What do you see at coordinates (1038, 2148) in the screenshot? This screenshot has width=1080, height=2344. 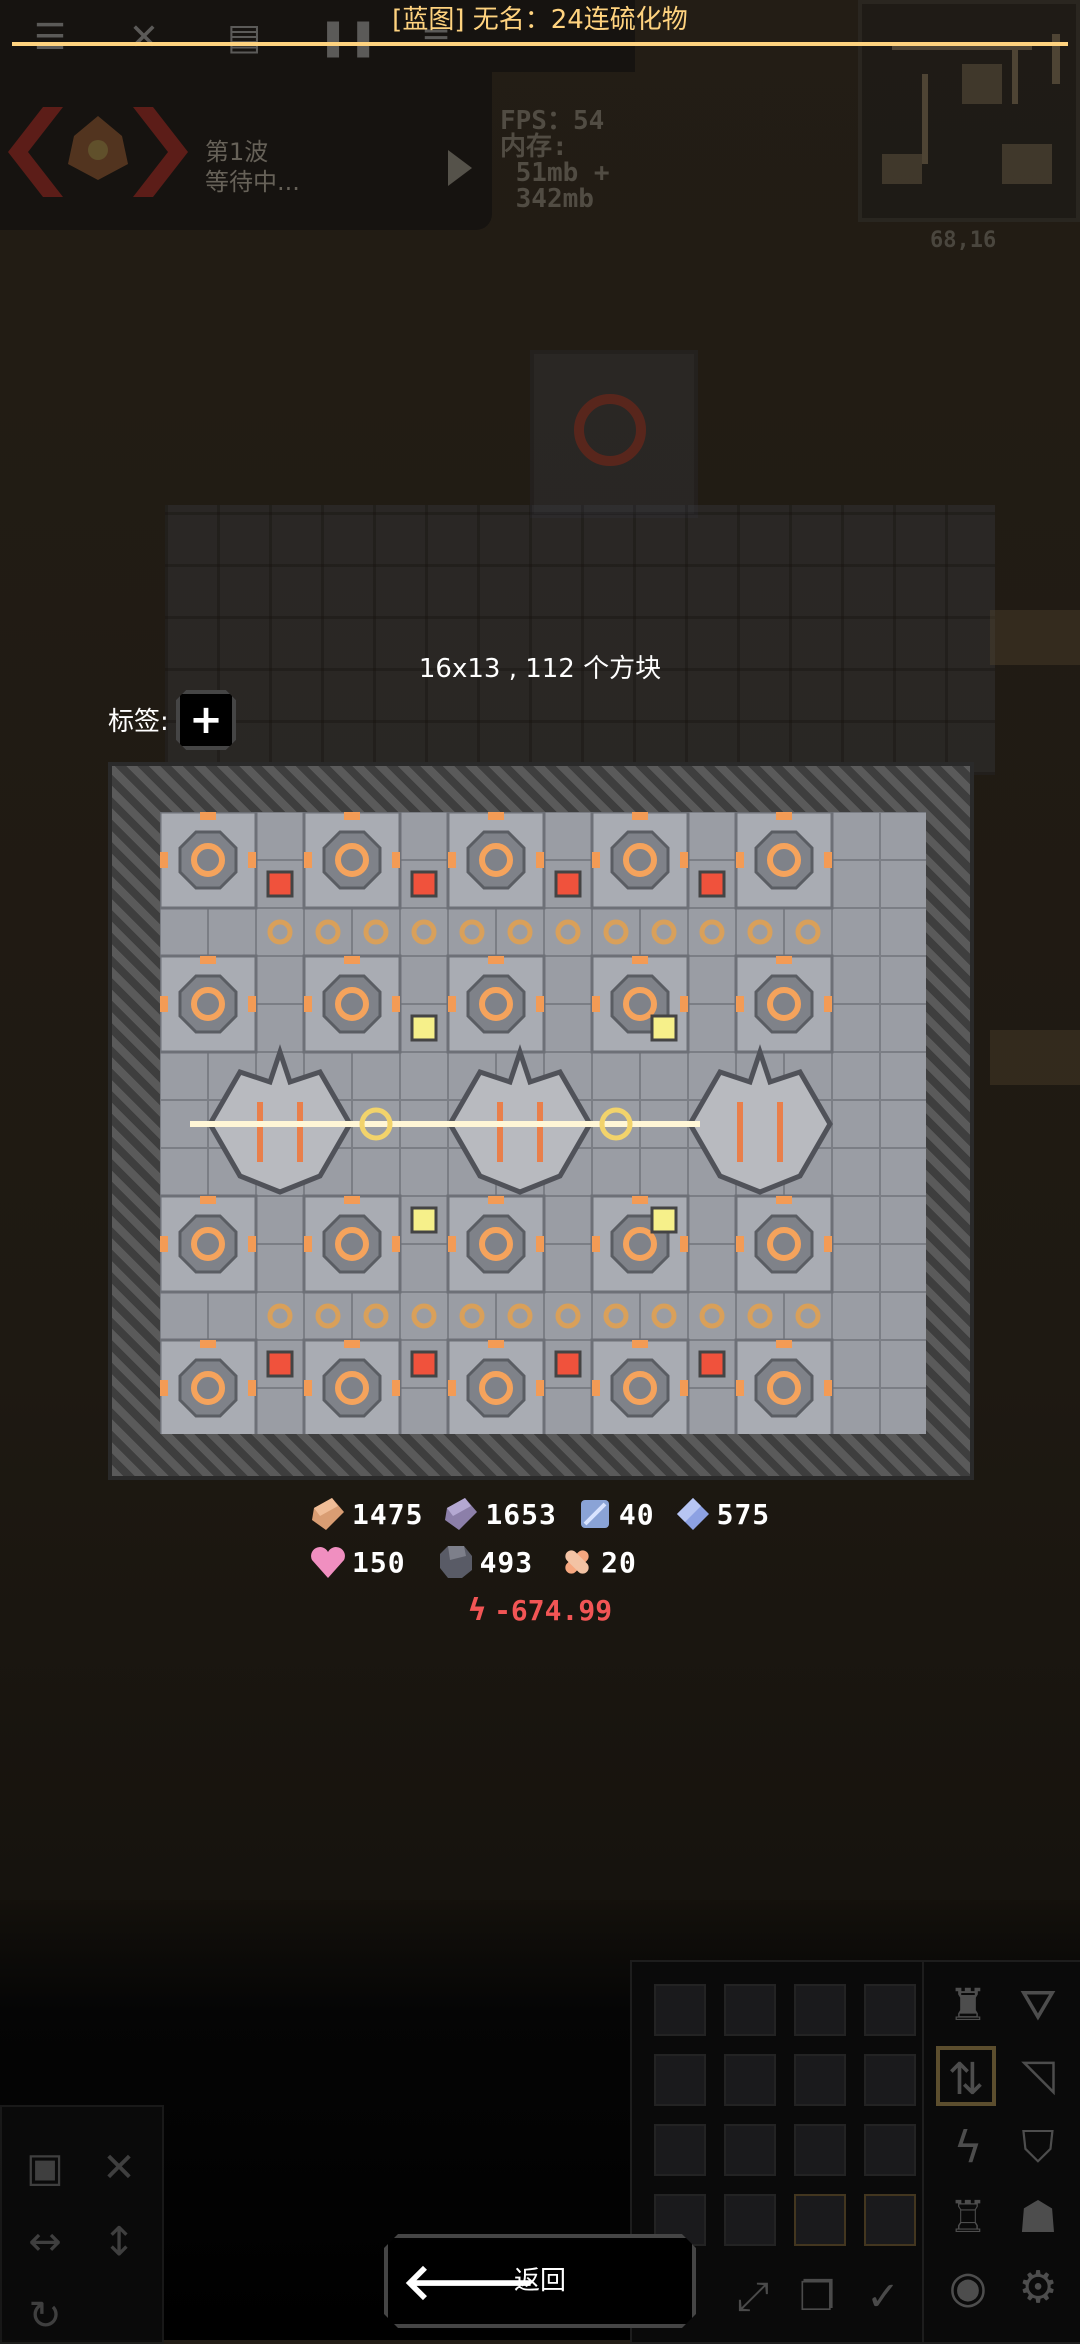 I see `defense-category-icon: ⛉` at bounding box center [1038, 2148].